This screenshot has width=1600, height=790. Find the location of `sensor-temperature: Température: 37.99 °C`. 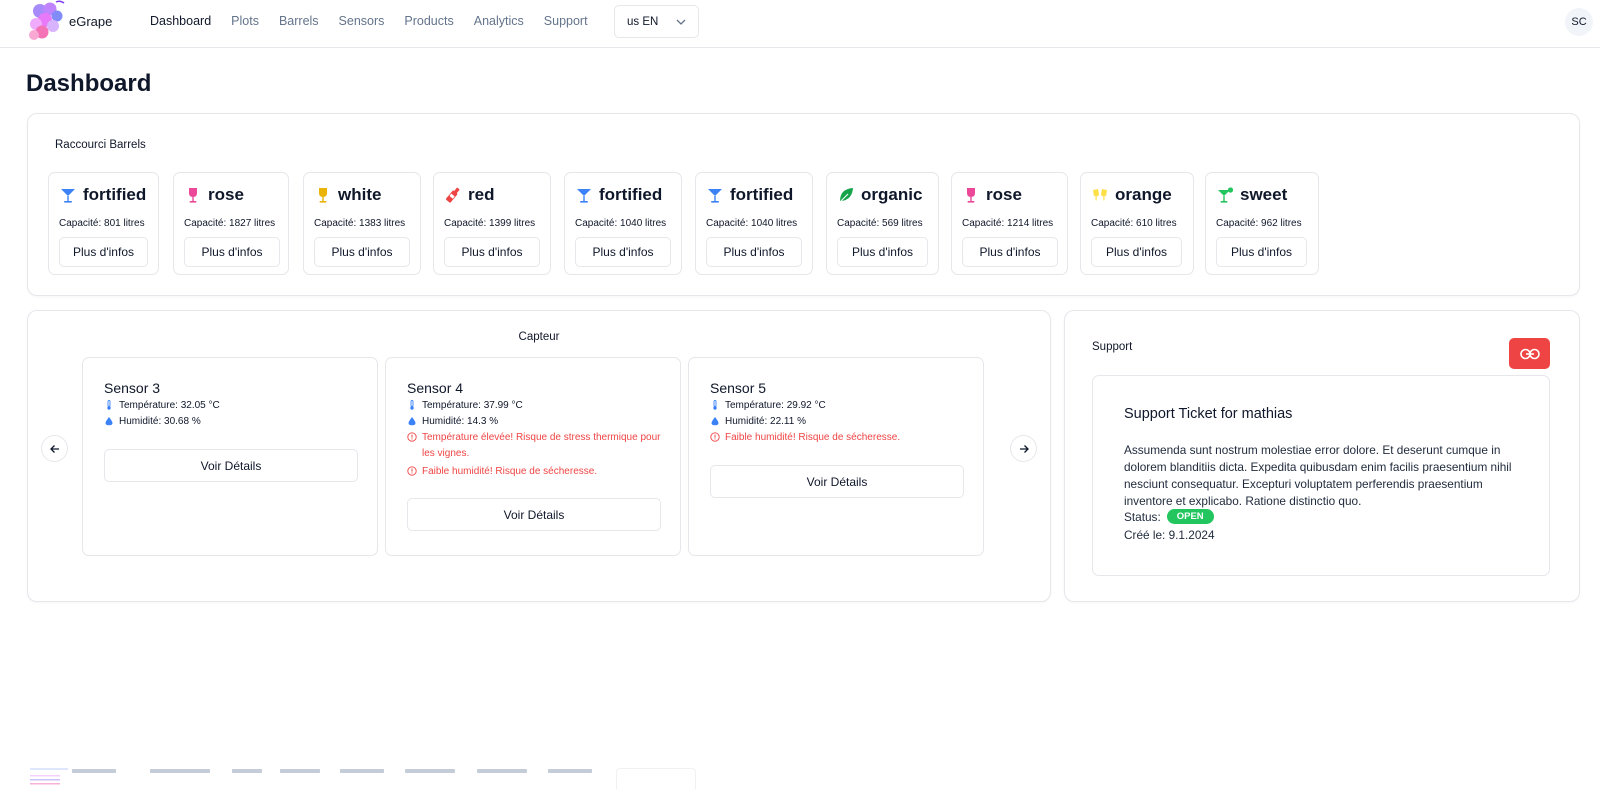

sensor-temperature: Température: 37.99 °C is located at coordinates (537, 406).